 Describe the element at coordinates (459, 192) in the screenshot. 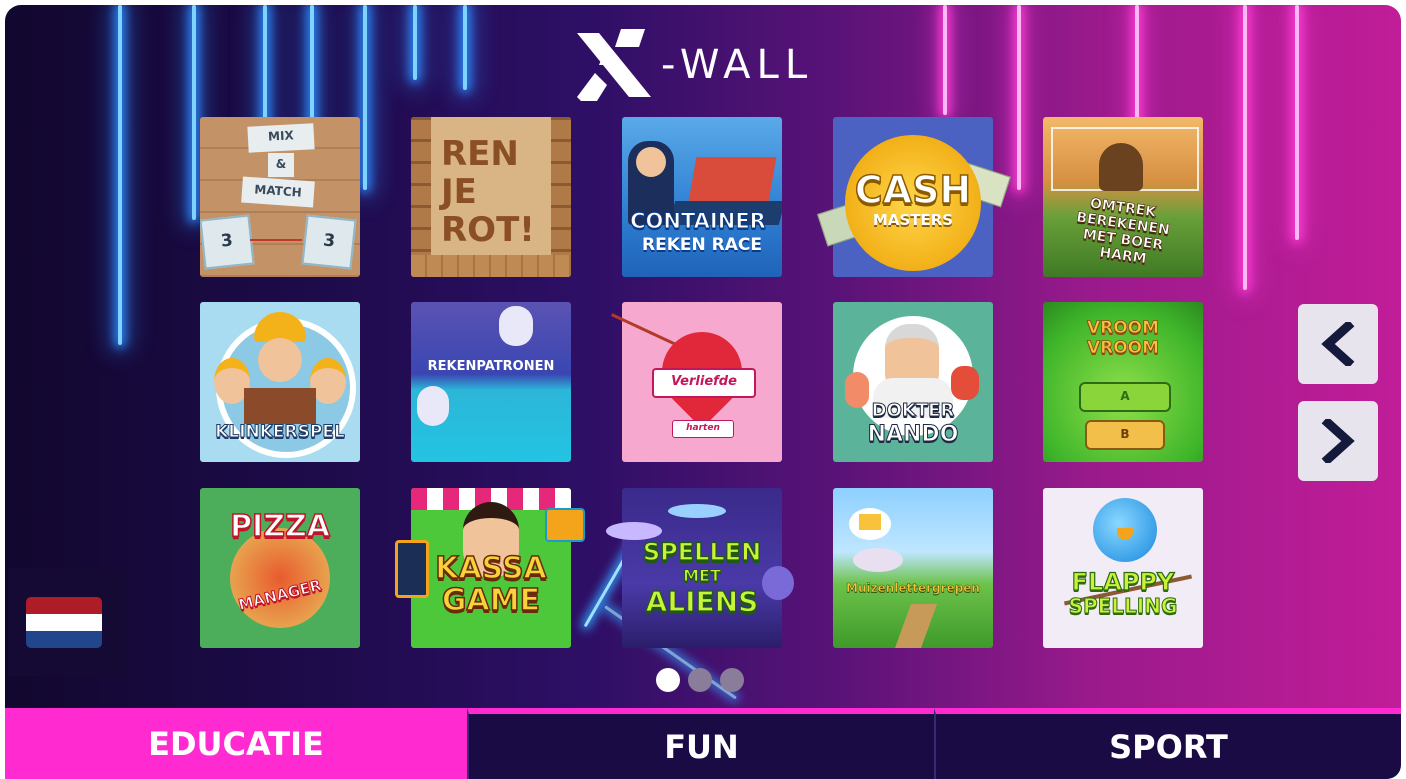

I see `je-label: JE` at that location.